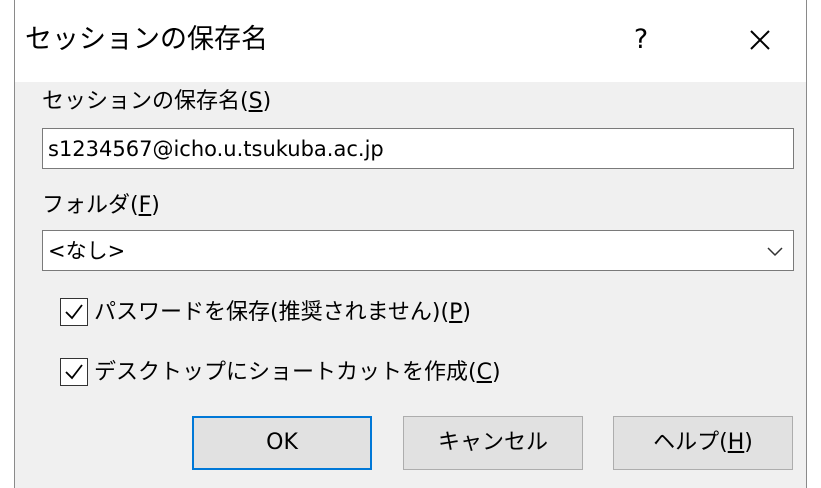 This screenshot has width=821, height=488. Describe the element at coordinates (775, 252) in the screenshot. I see `chevron-down-icon` at that location.